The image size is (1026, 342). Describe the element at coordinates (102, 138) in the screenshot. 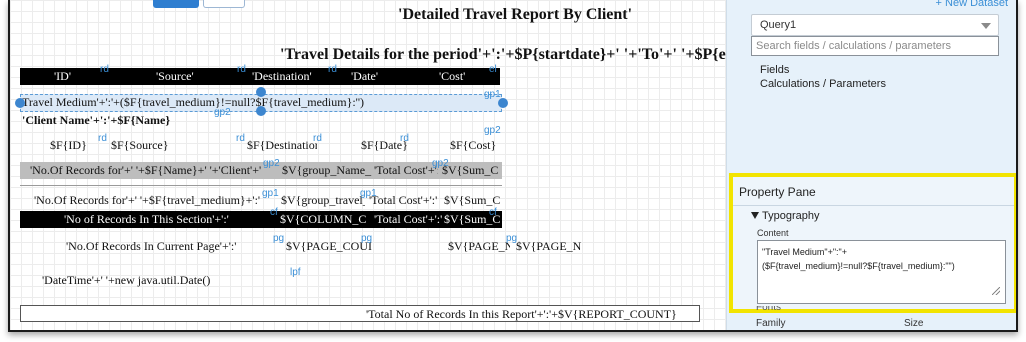

I see `detail-tag-1: rd` at that location.